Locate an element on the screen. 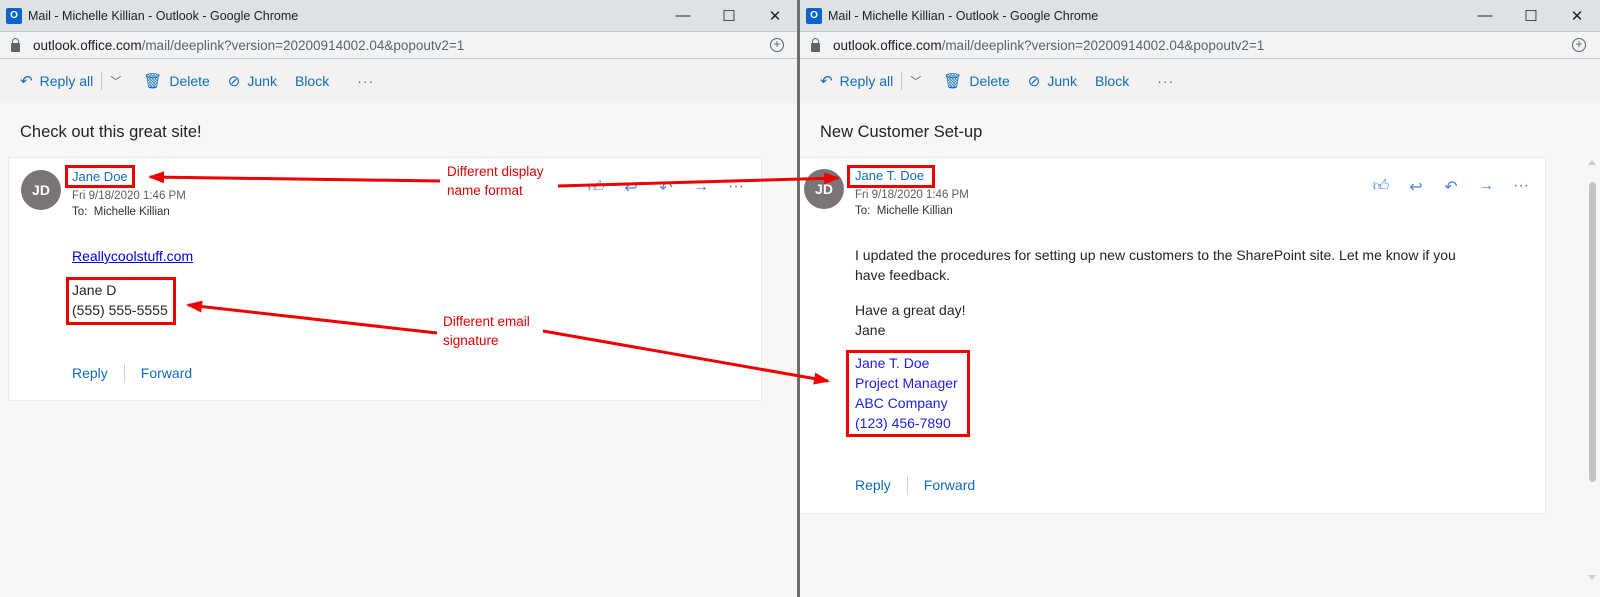 The height and width of the screenshot is (597, 1600). scrollbar is located at coordinates (1592, 370).